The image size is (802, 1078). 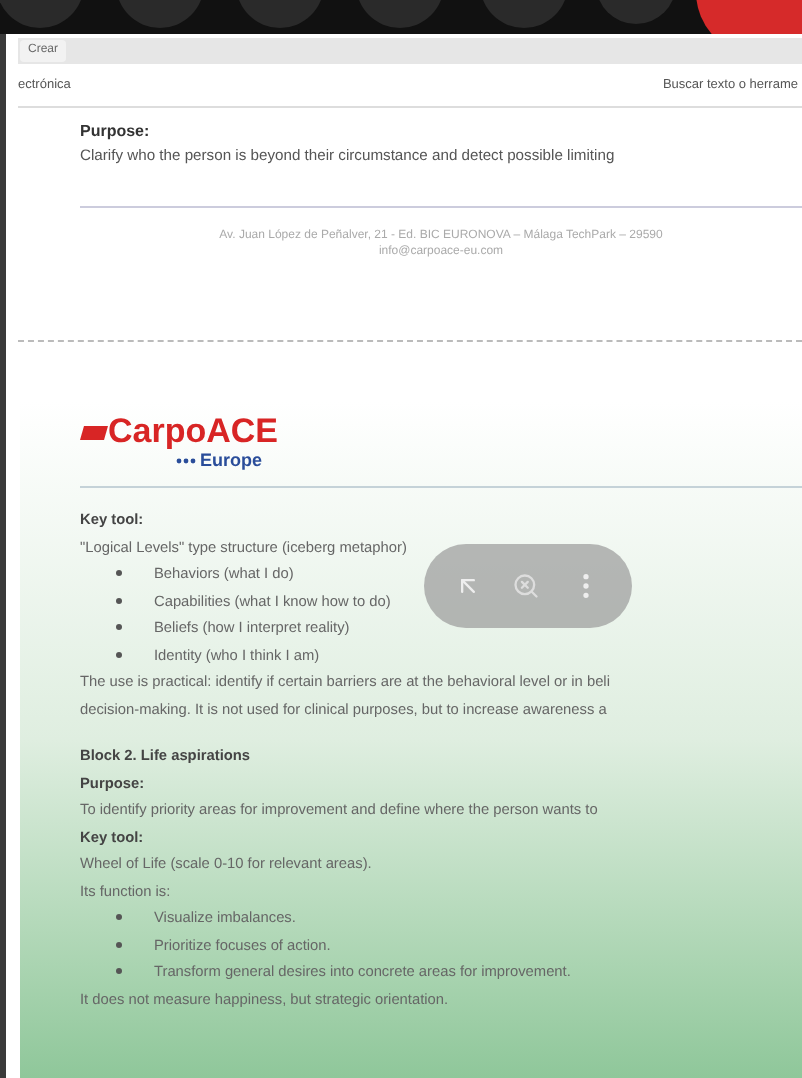 What do you see at coordinates (94, 432) in the screenshot?
I see `logo-mark-icon` at bounding box center [94, 432].